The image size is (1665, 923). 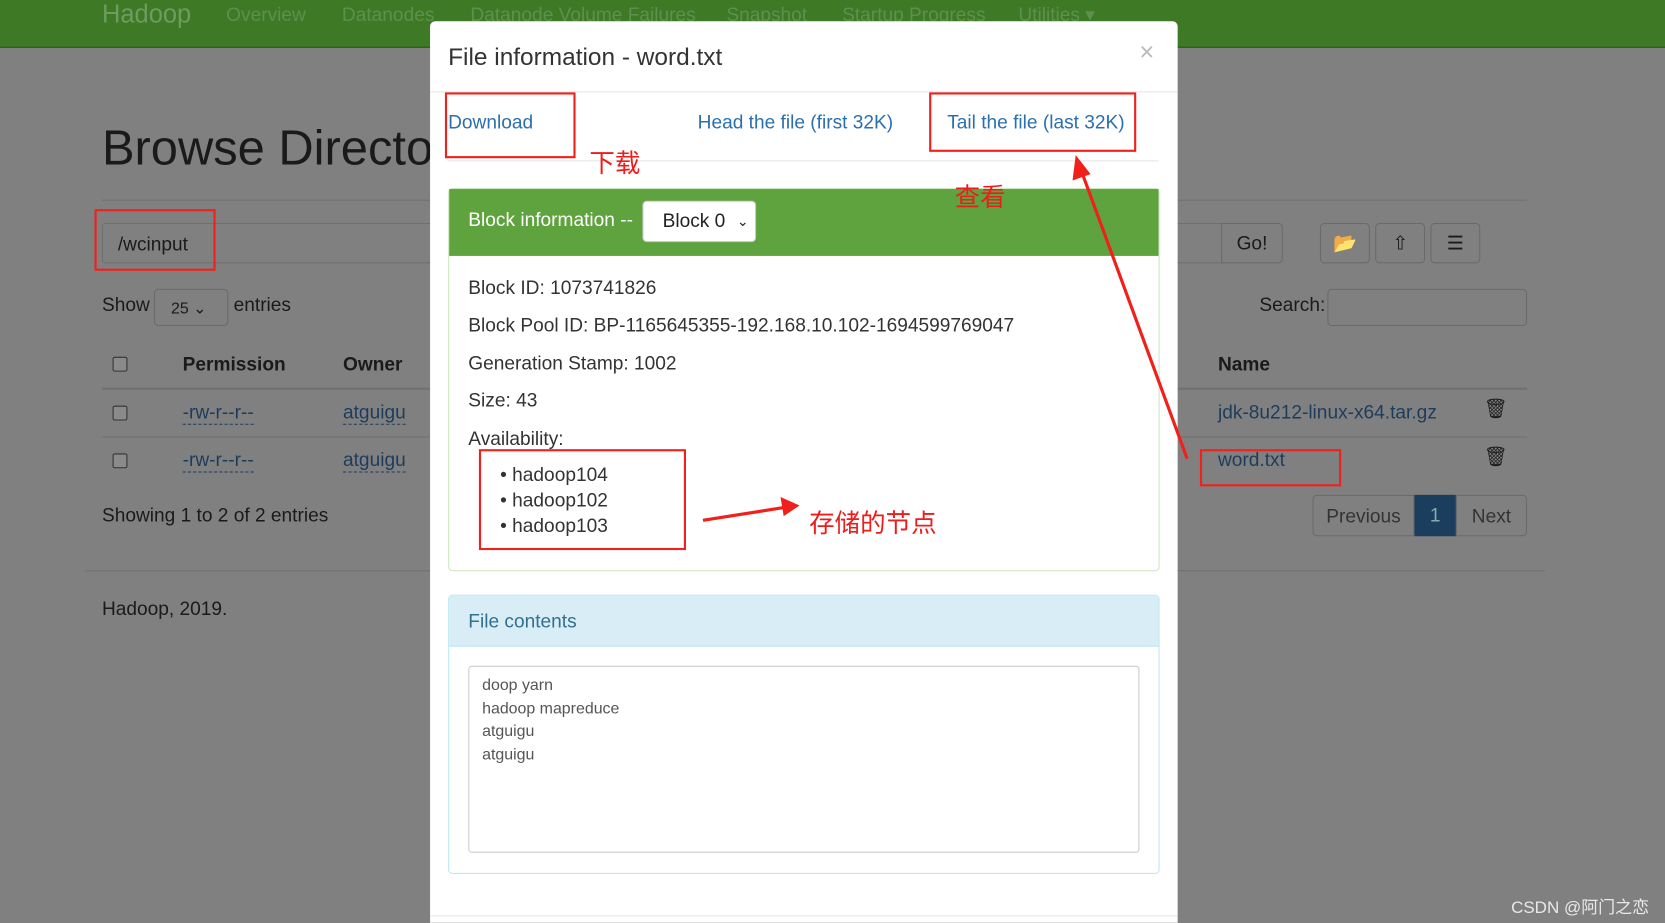 What do you see at coordinates (1580, 908) in the screenshot?
I see `watermark: CSDN @阿门之恋` at bounding box center [1580, 908].